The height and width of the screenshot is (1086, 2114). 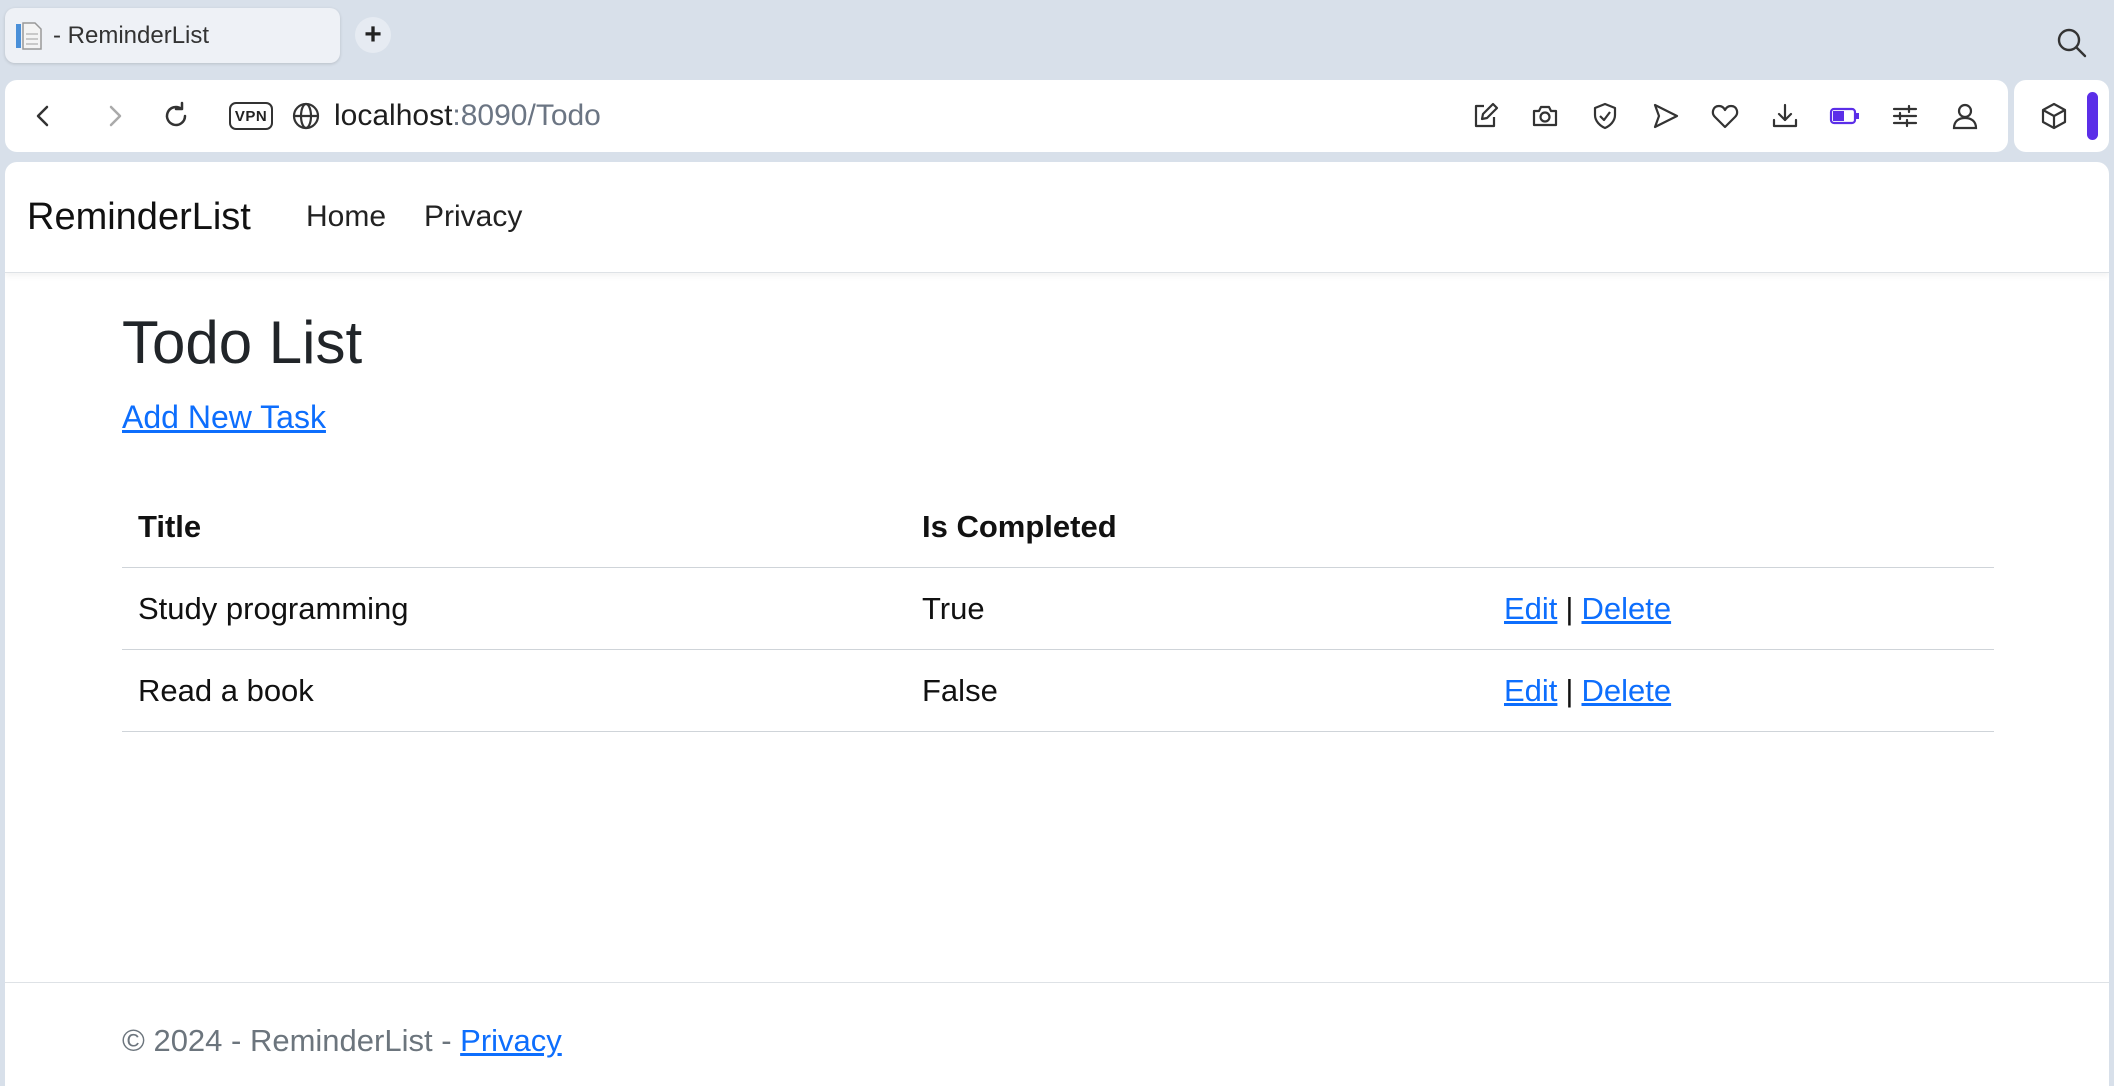 What do you see at coordinates (115, 116) in the screenshot?
I see `forward-icon` at bounding box center [115, 116].